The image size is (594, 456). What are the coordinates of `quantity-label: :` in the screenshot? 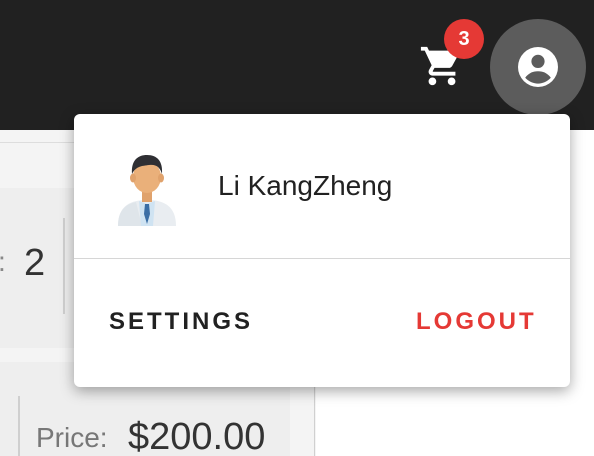 It's located at (3, 262).